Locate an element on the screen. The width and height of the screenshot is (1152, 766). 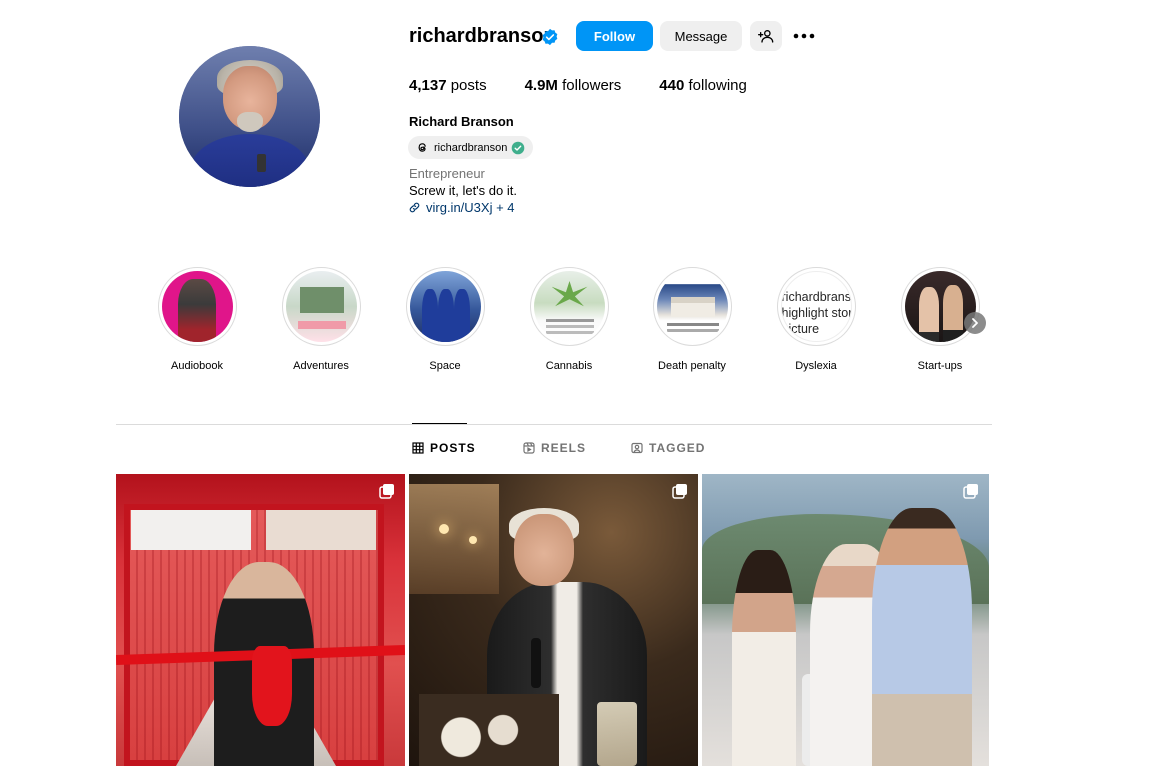
more-options-button is located at coordinates (804, 36).